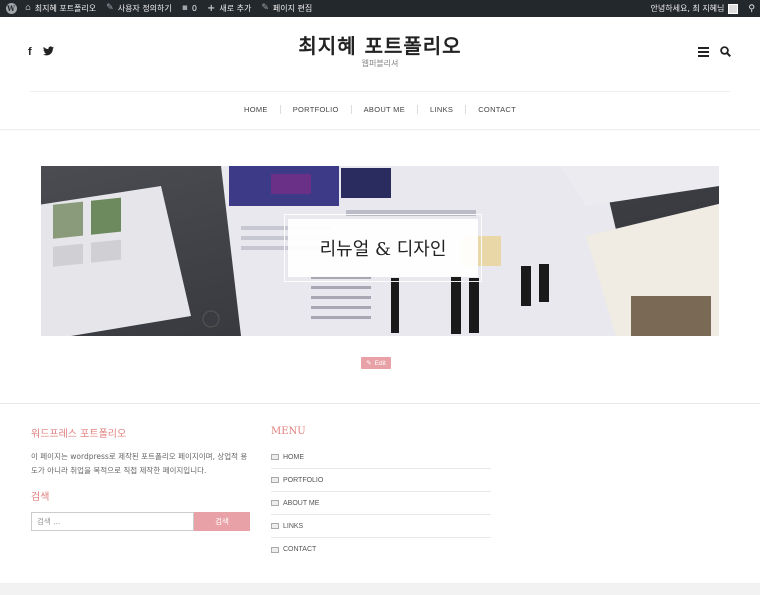  I want to click on footer-bottom-bar, so click(380, 589).